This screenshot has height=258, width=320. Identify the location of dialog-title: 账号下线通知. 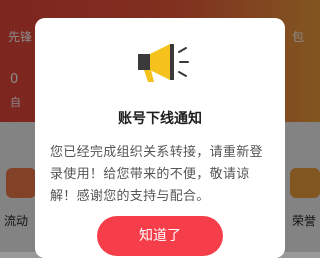
(160, 119).